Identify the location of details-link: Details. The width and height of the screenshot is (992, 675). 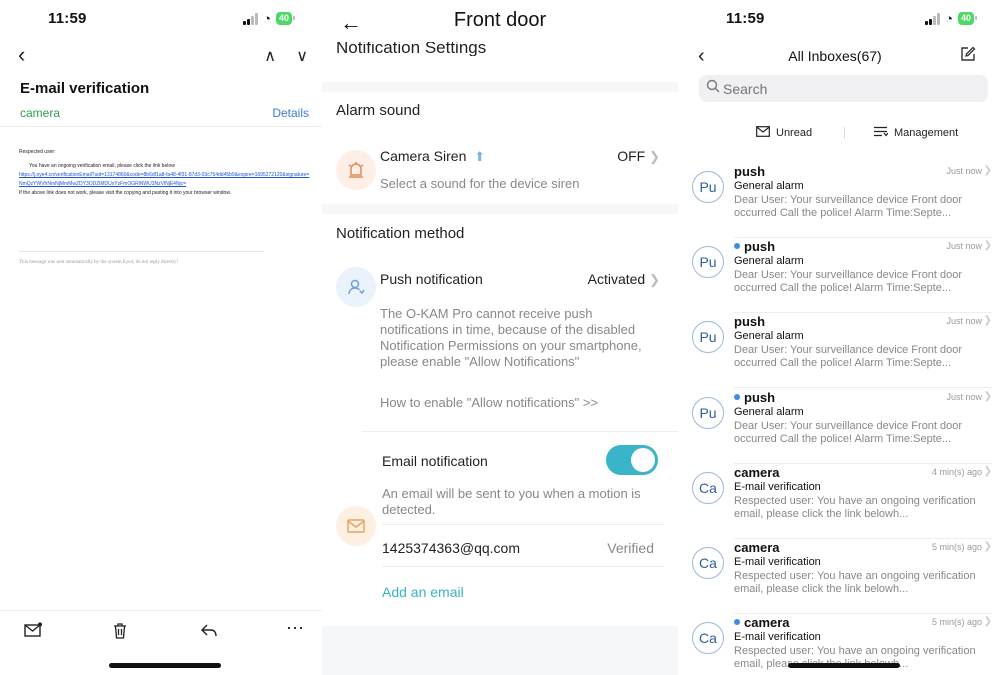
(290, 113).